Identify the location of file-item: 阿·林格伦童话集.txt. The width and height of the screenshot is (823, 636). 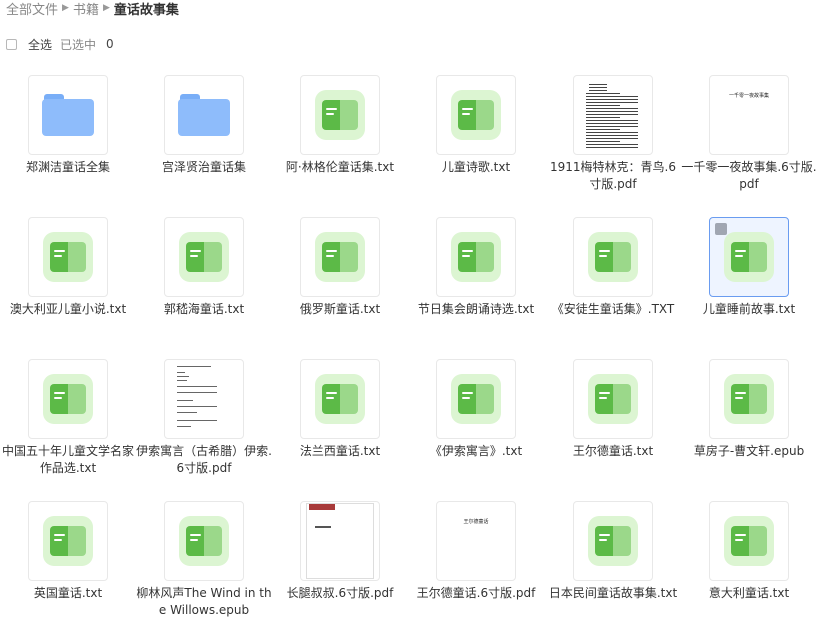
(340, 140).